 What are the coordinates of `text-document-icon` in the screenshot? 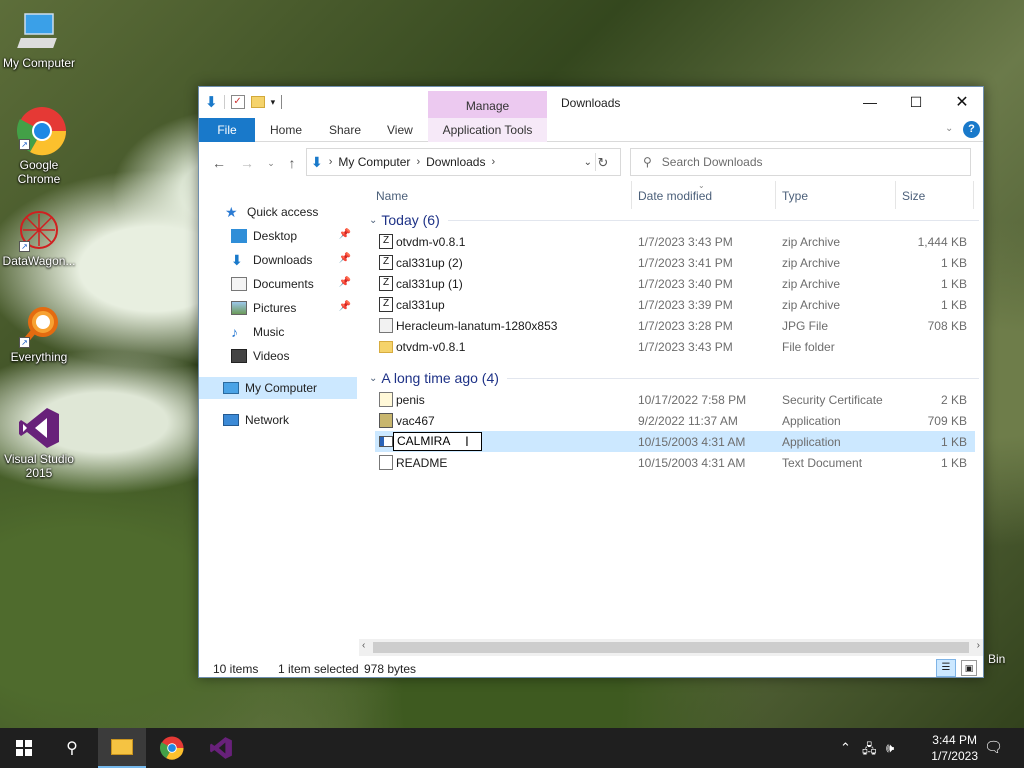 It's located at (386, 462).